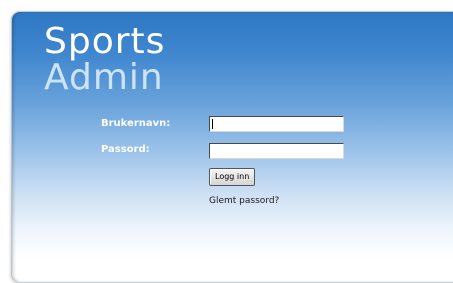 This screenshot has width=453, height=283. I want to click on text-cursor, so click(212, 124).